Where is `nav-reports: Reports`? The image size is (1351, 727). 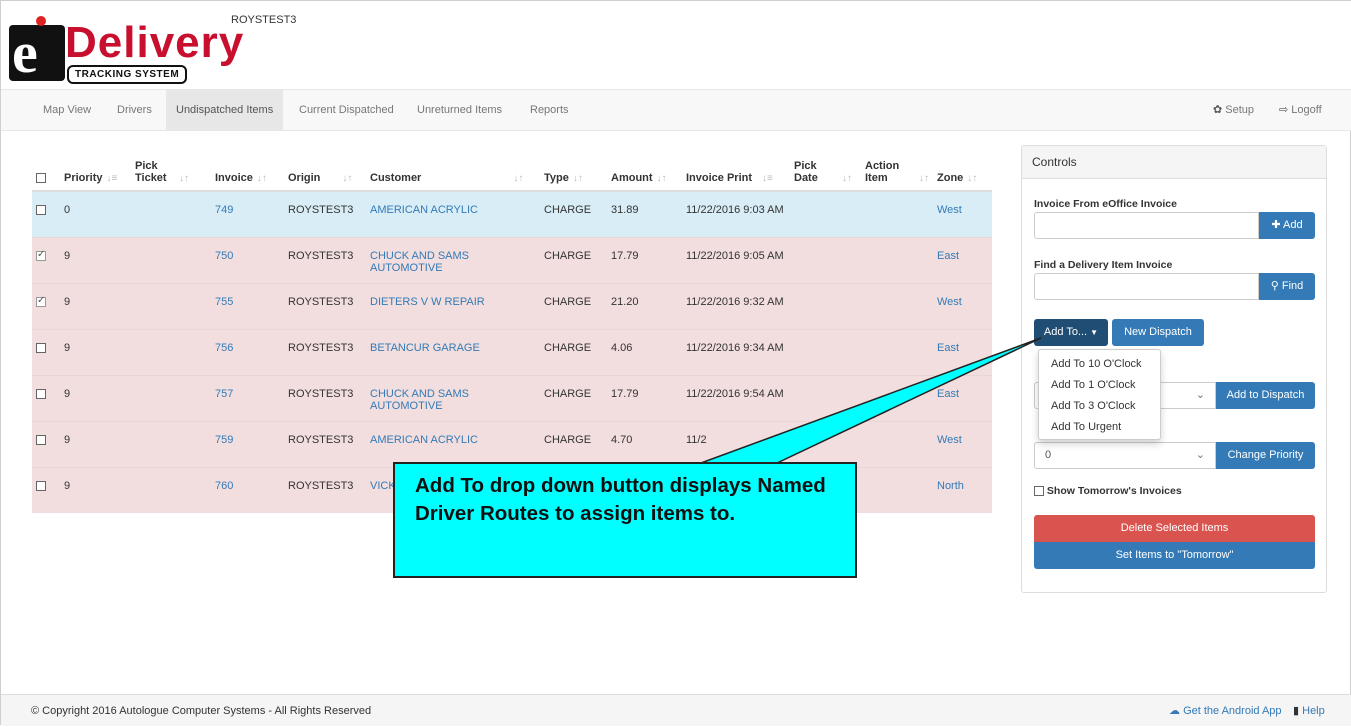 nav-reports: Reports is located at coordinates (549, 110).